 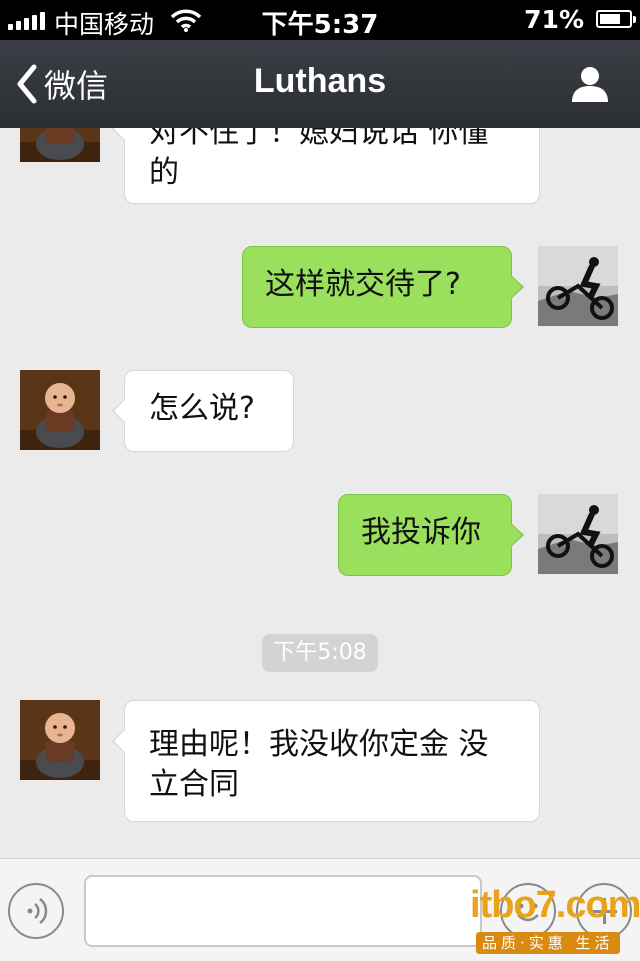 I want to click on voice-icon, so click(x=37, y=911).